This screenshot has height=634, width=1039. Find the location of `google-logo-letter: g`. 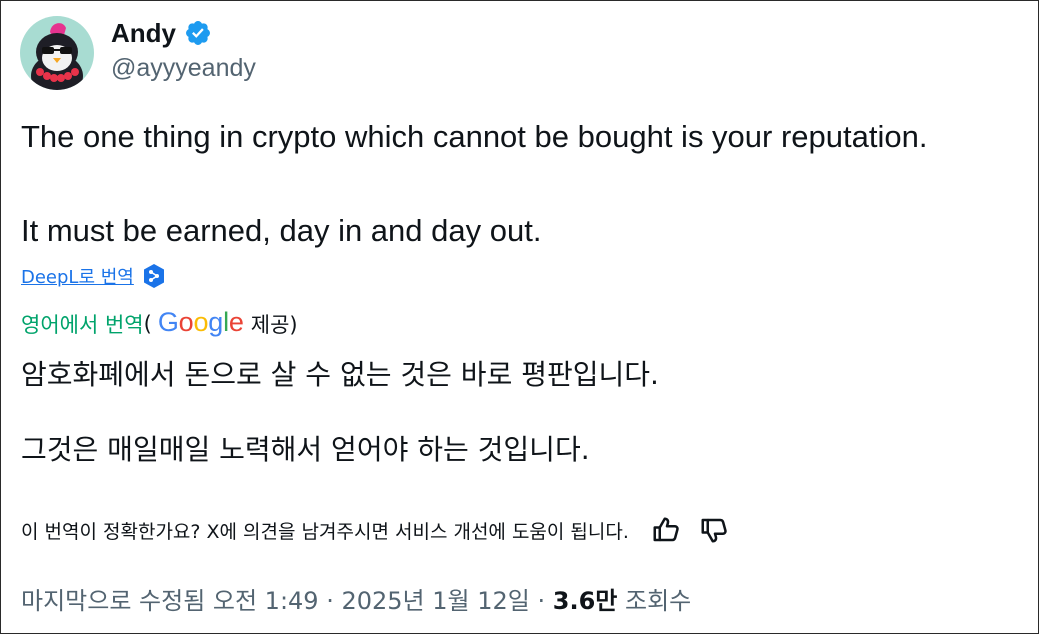

google-logo-letter: g is located at coordinates (216, 322).